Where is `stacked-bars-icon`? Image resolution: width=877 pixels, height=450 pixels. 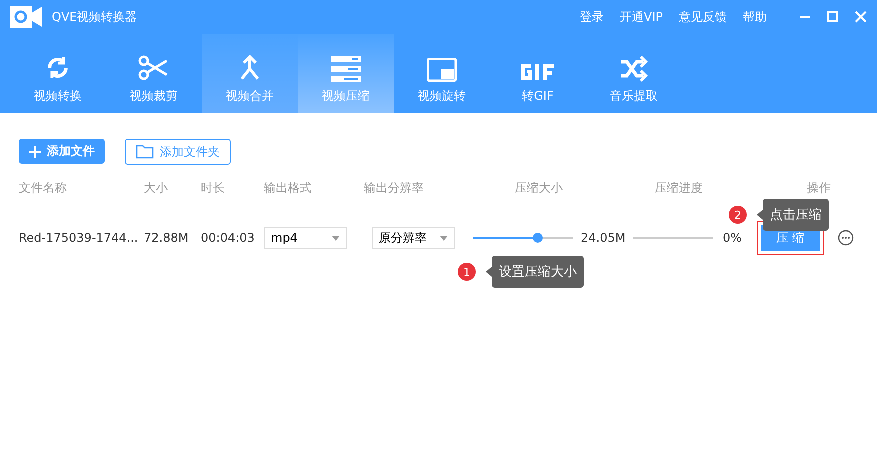 stacked-bars-icon is located at coordinates (346, 69).